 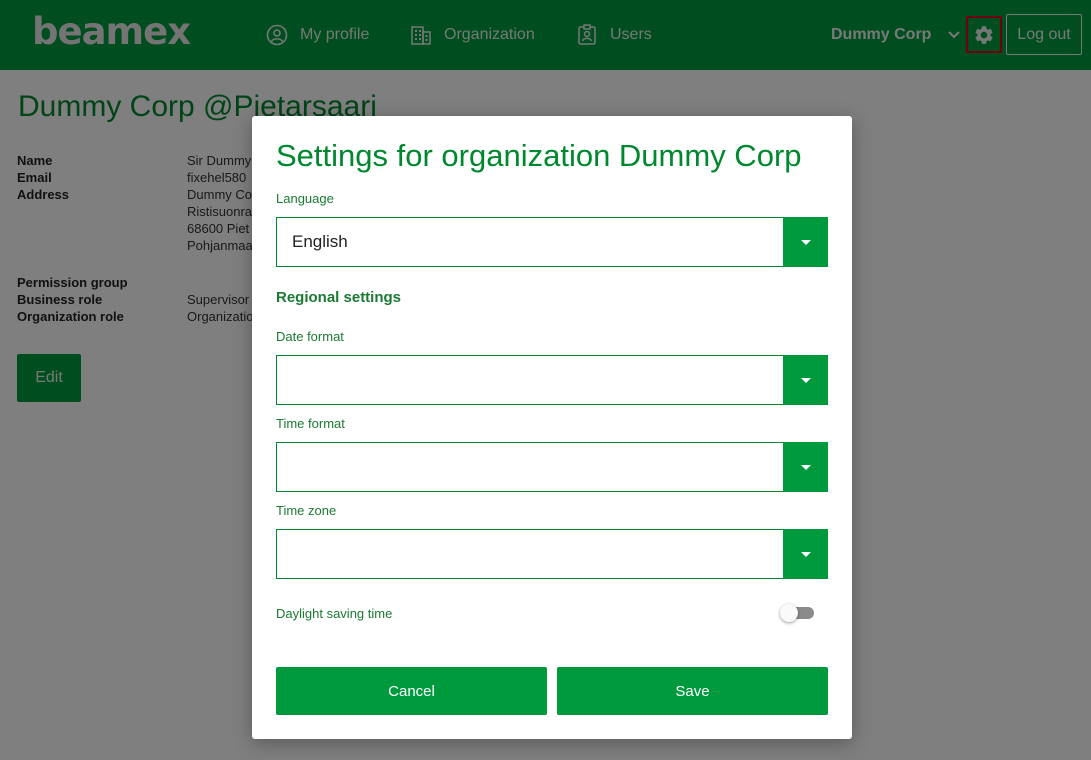 I want to click on date-format-label: Date format, so click(x=310, y=336).